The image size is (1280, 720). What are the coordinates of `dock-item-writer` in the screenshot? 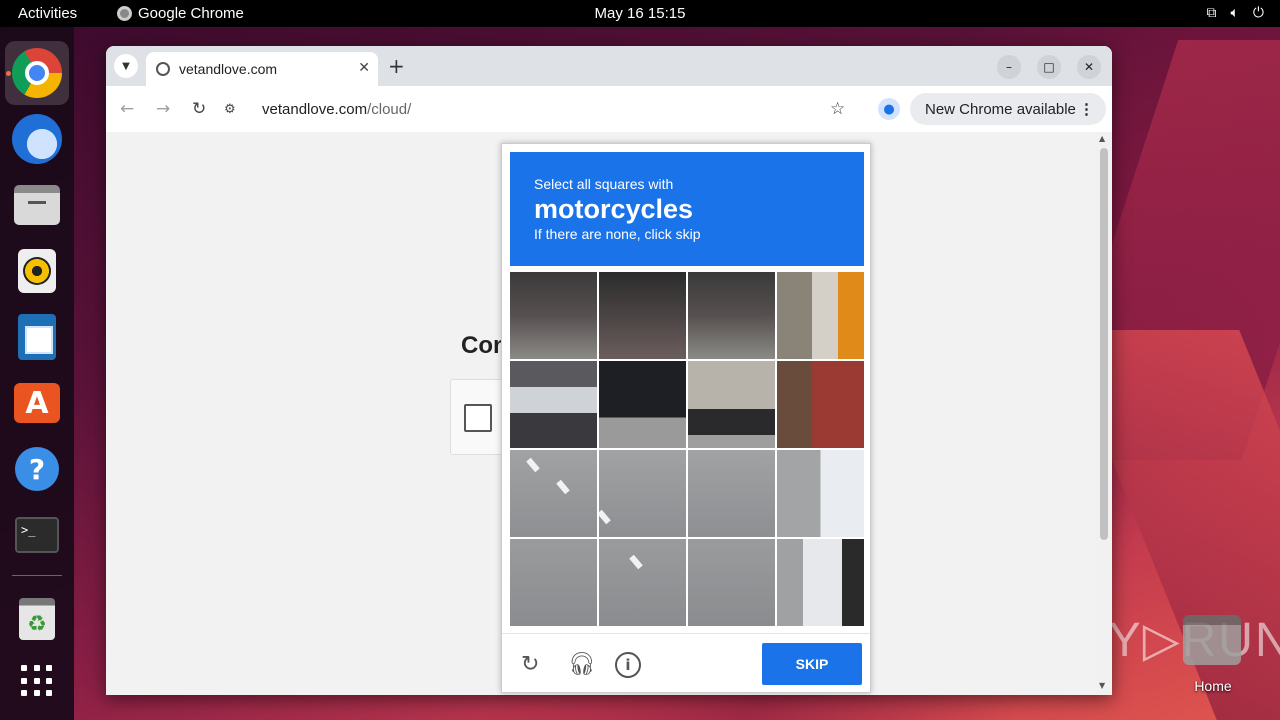 It's located at (37, 337).